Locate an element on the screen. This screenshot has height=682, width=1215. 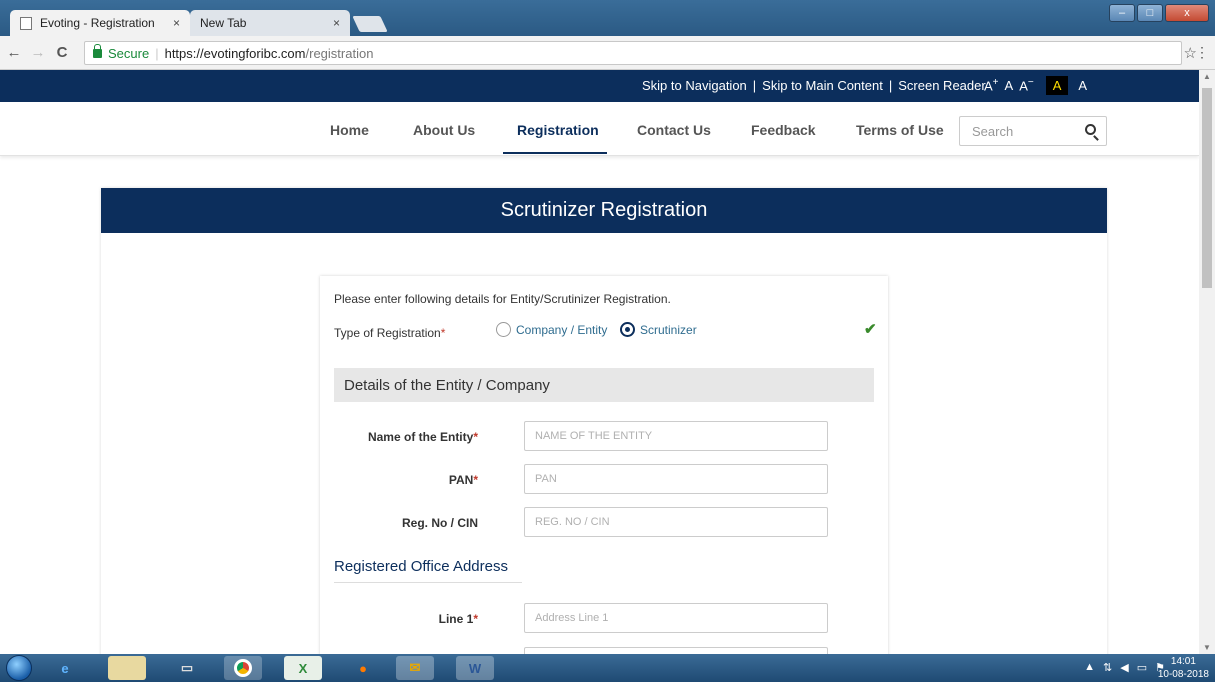
clock-date: 10-08-2018 is located at coordinates (1183, 674).